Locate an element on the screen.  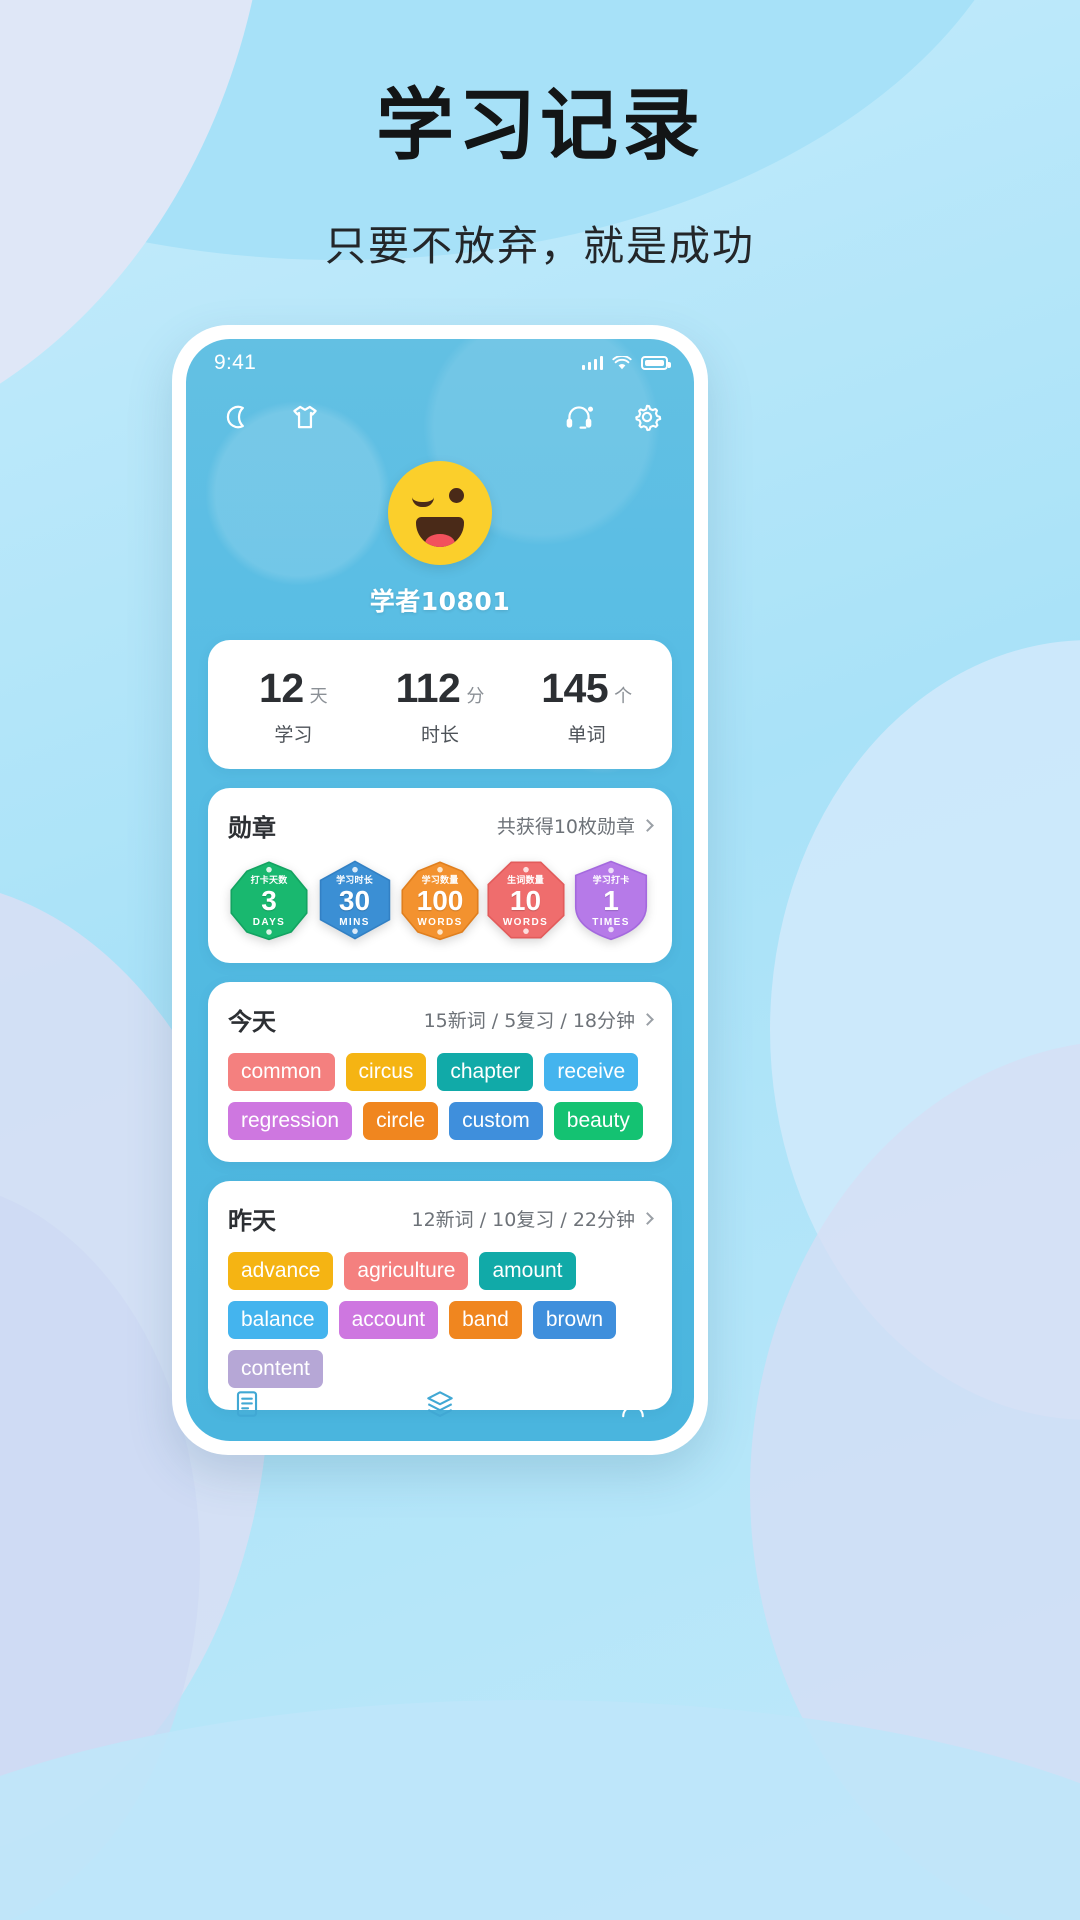
avatar-mouth is located at coordinates (440, 532).